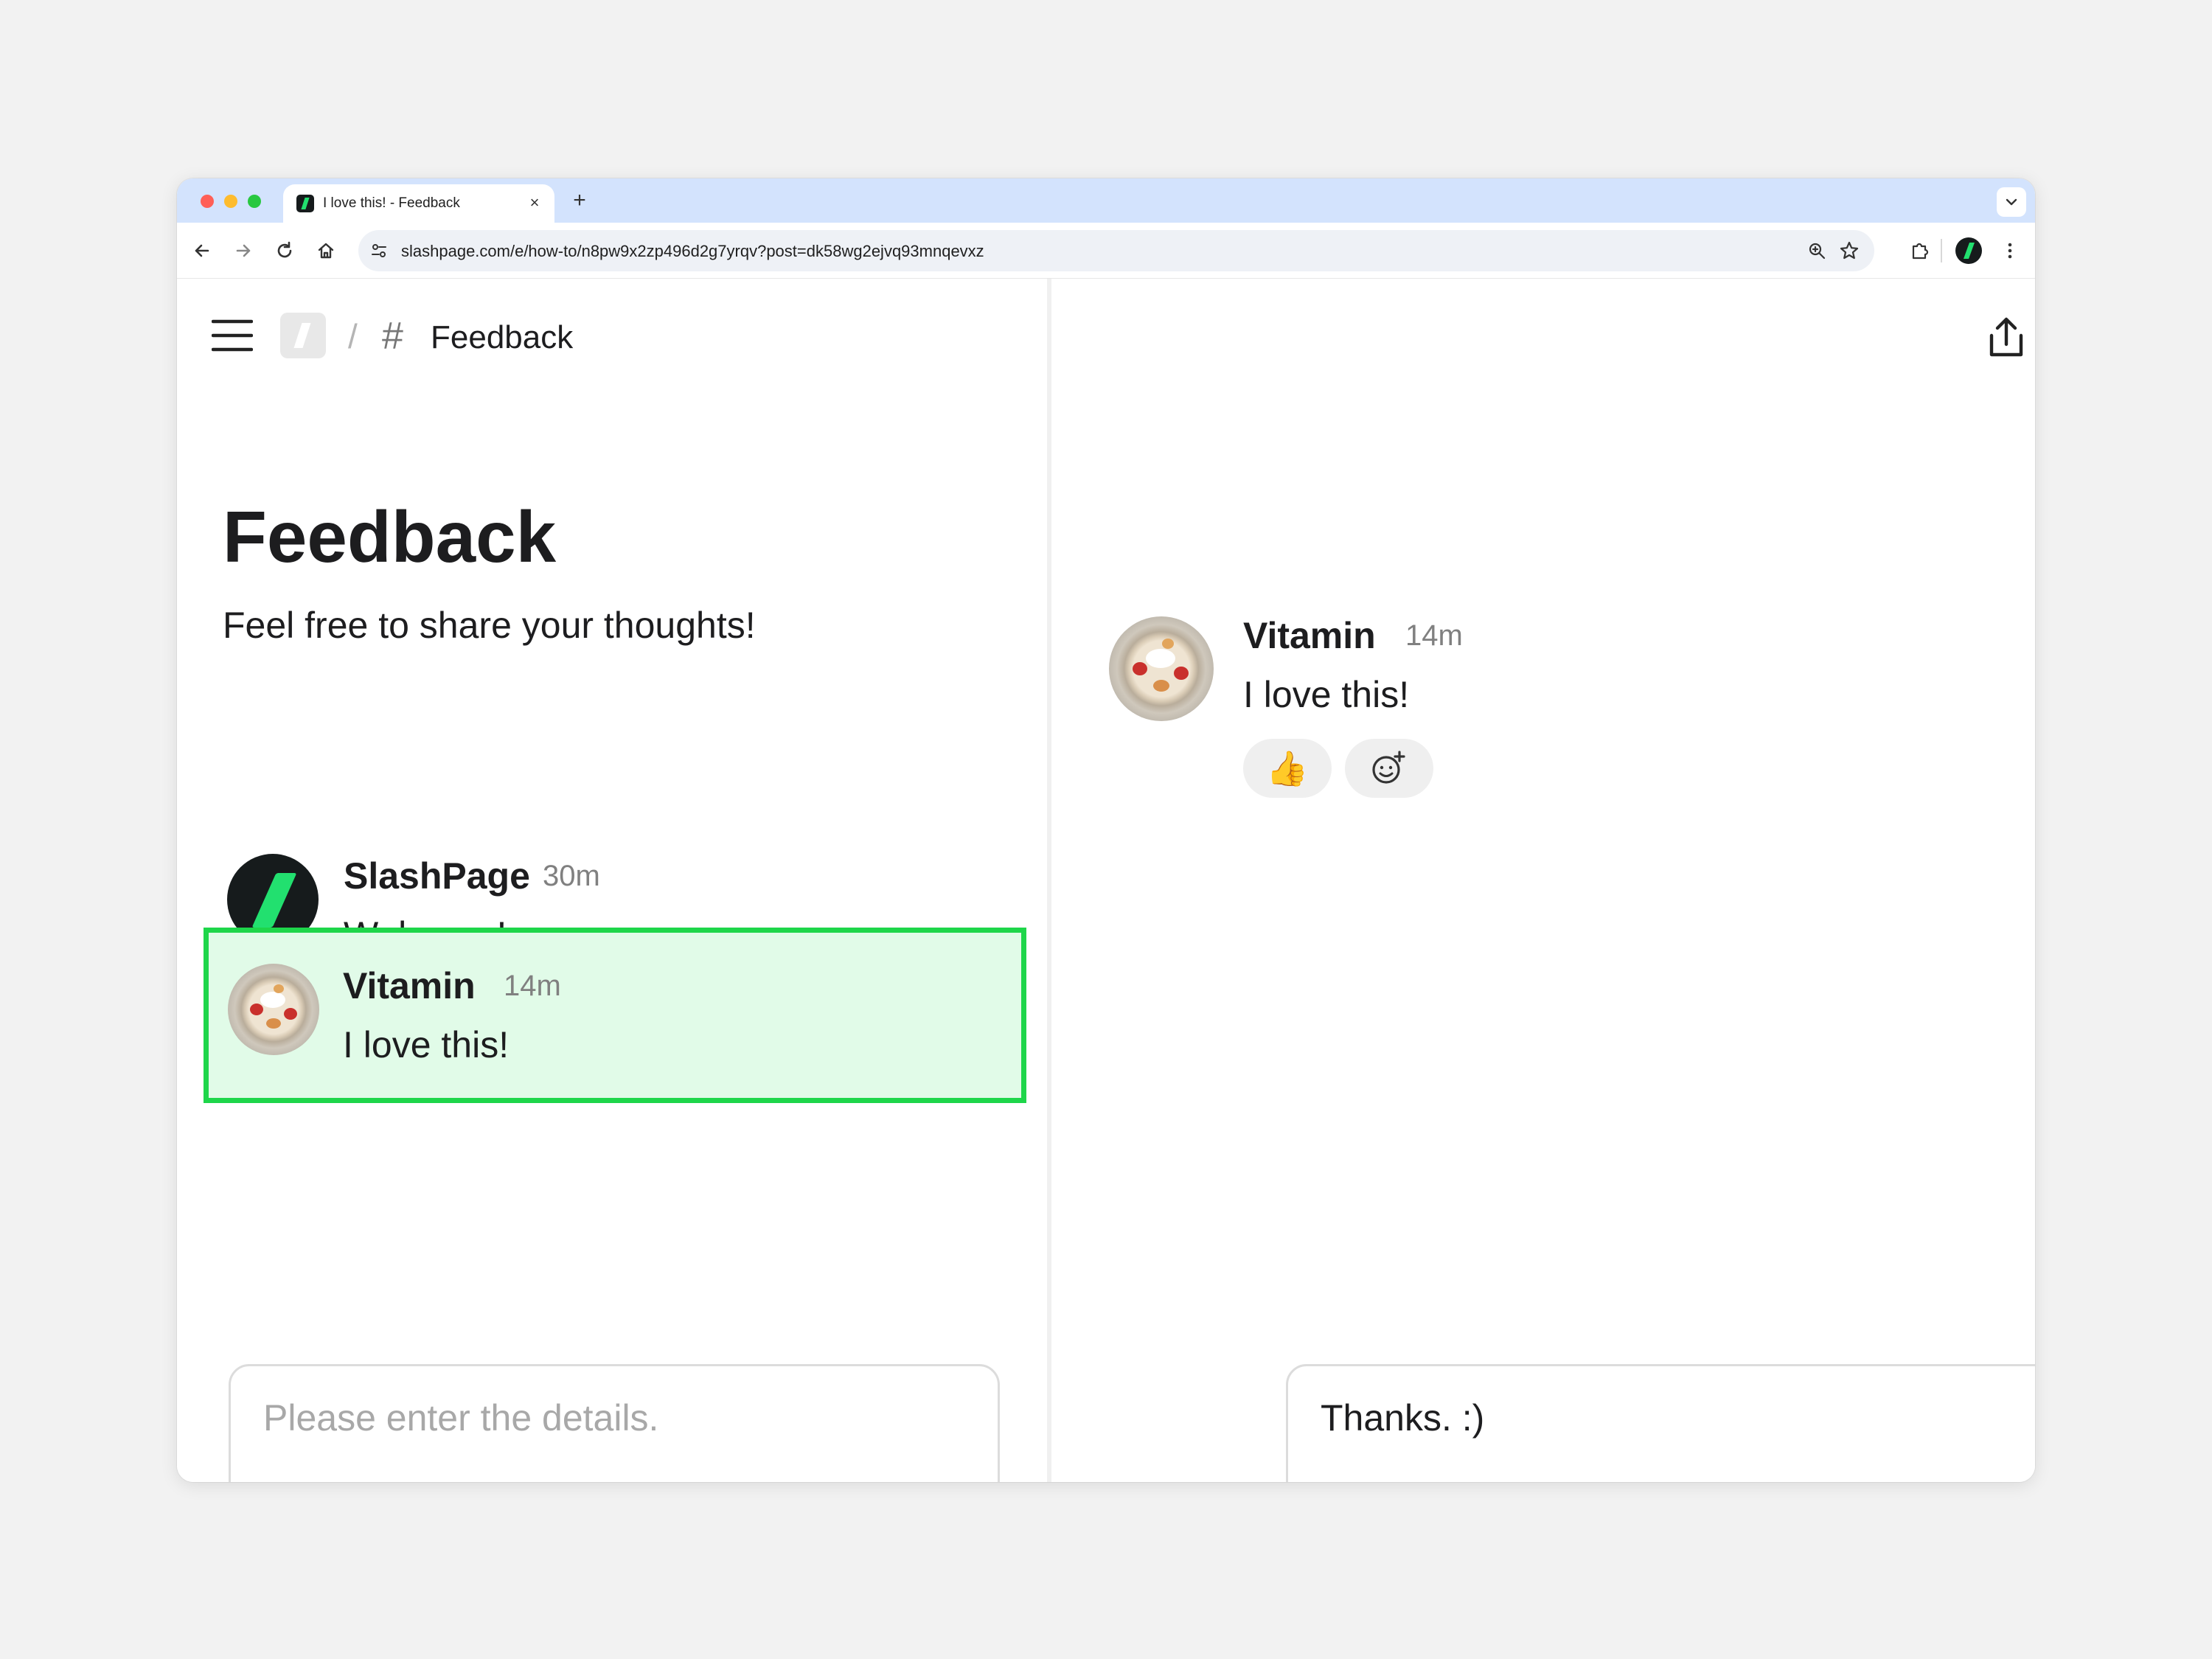 Image resolution: width=2212 pixels, height=1659 pixels. Describe the element at coordinates (1817, 250) in the screenshot. I see `zoom-icon` at that location.